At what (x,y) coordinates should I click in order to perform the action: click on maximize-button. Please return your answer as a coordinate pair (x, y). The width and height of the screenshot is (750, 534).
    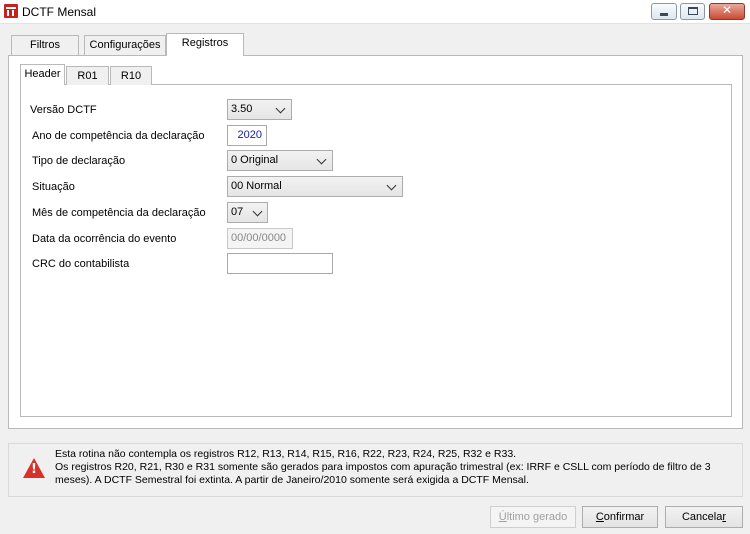
    Looking at the image, I should click on (692, 11).